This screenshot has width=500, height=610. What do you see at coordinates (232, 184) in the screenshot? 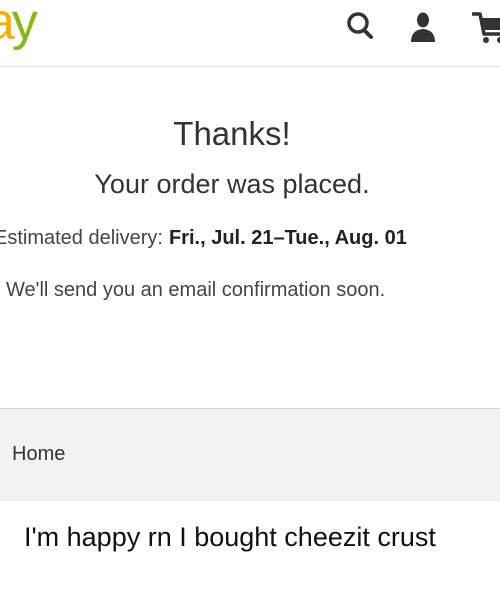
I see `order-placed-message: Your order was placed.` at bounding box center [232, 184].